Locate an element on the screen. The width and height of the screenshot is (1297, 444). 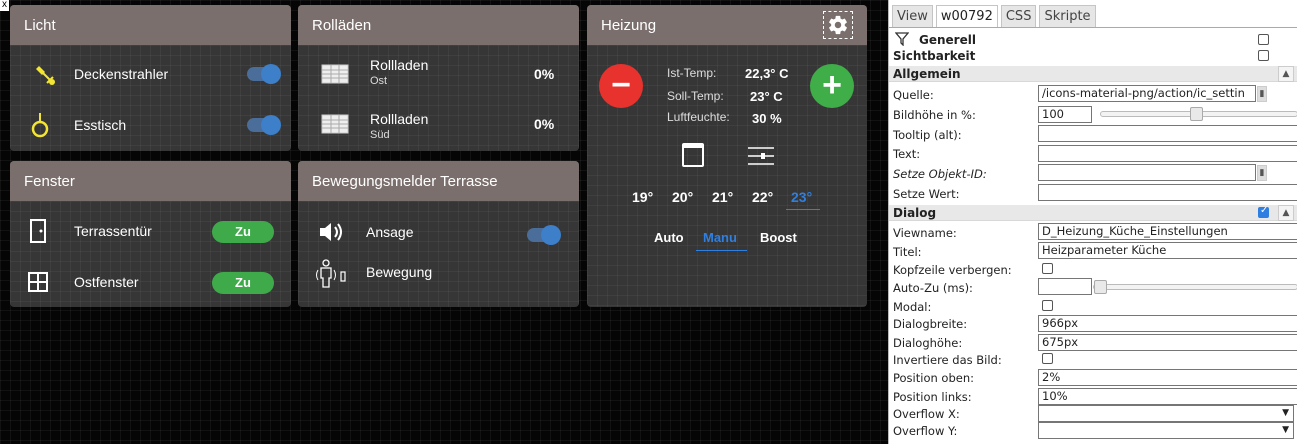
tooltip-label: Tooltip (alt): is located at coordinates (927, 135).